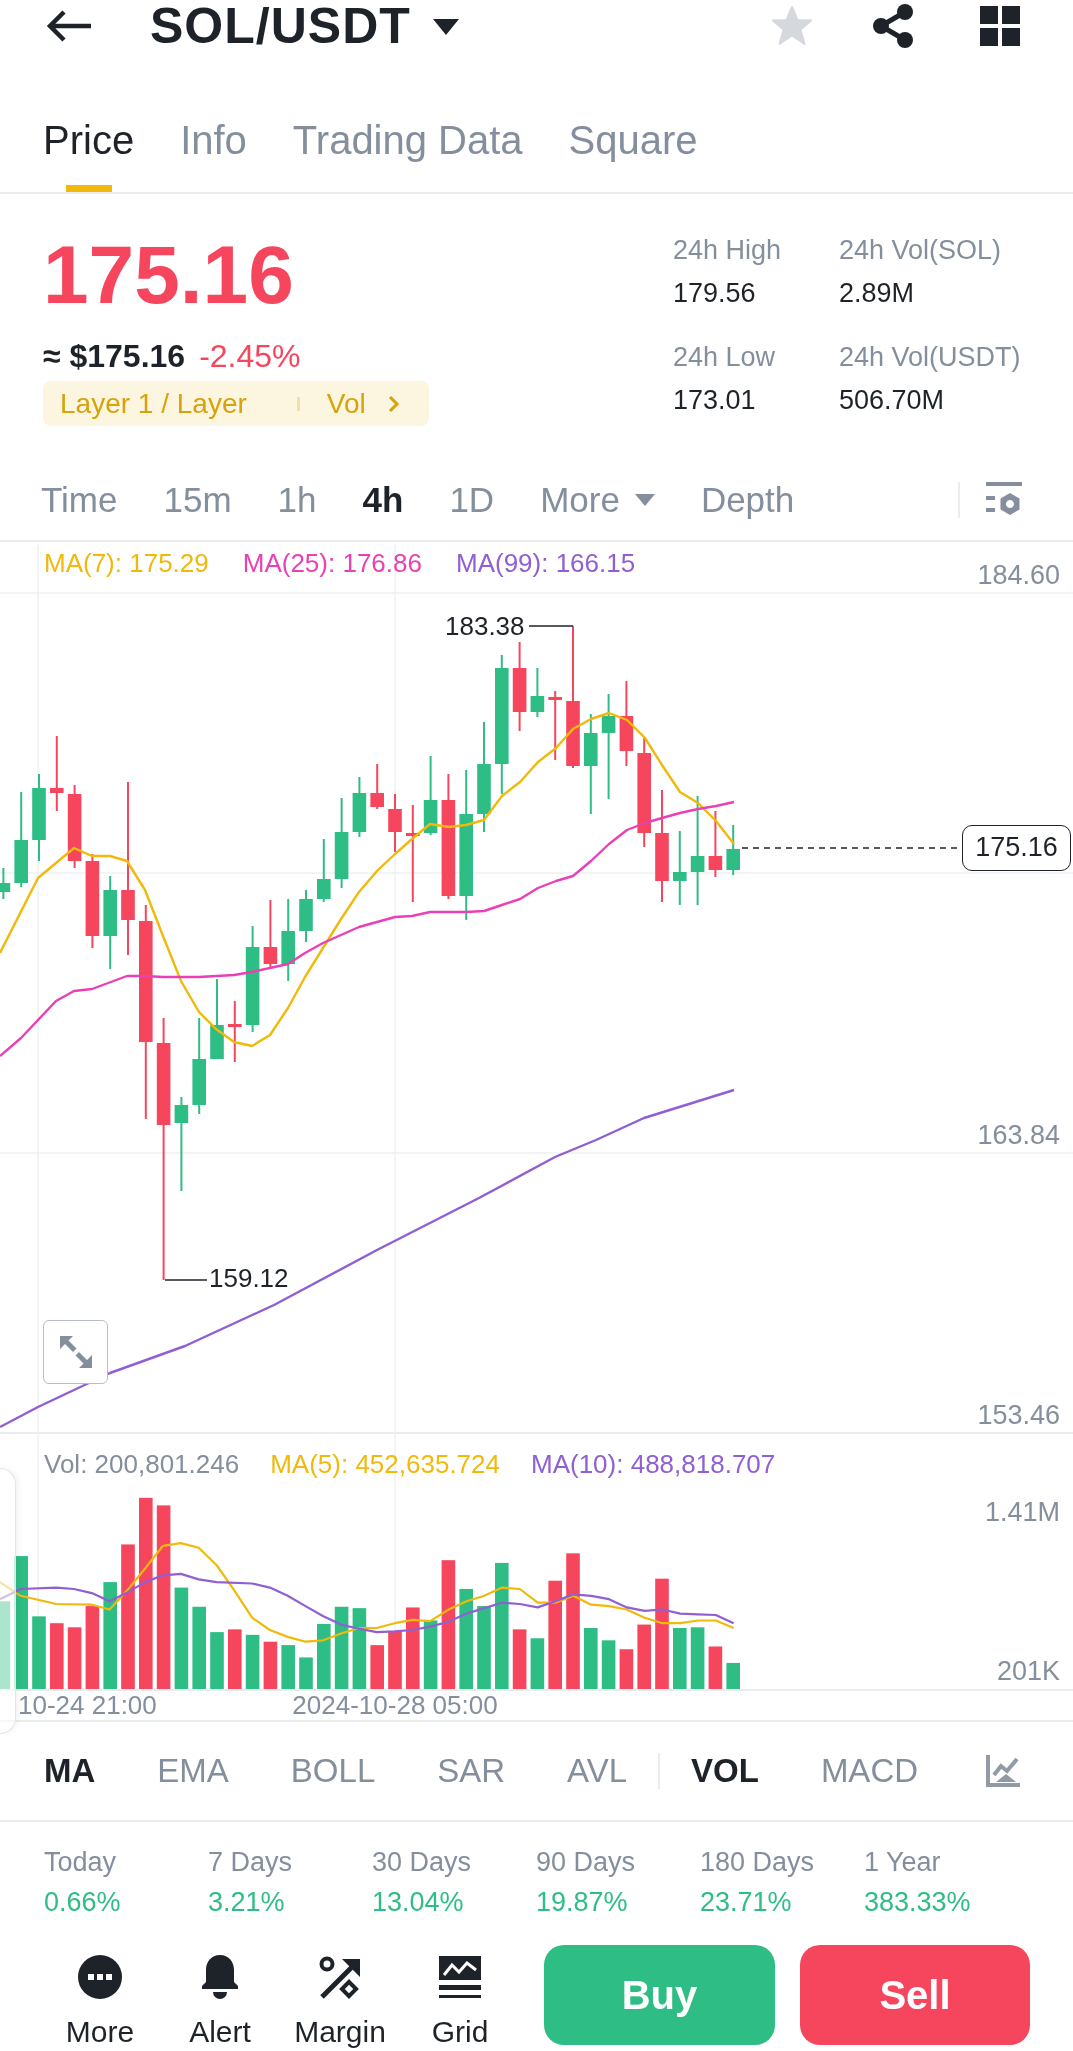  I want to click on period-change: 3.21%, so click(246, 1902).